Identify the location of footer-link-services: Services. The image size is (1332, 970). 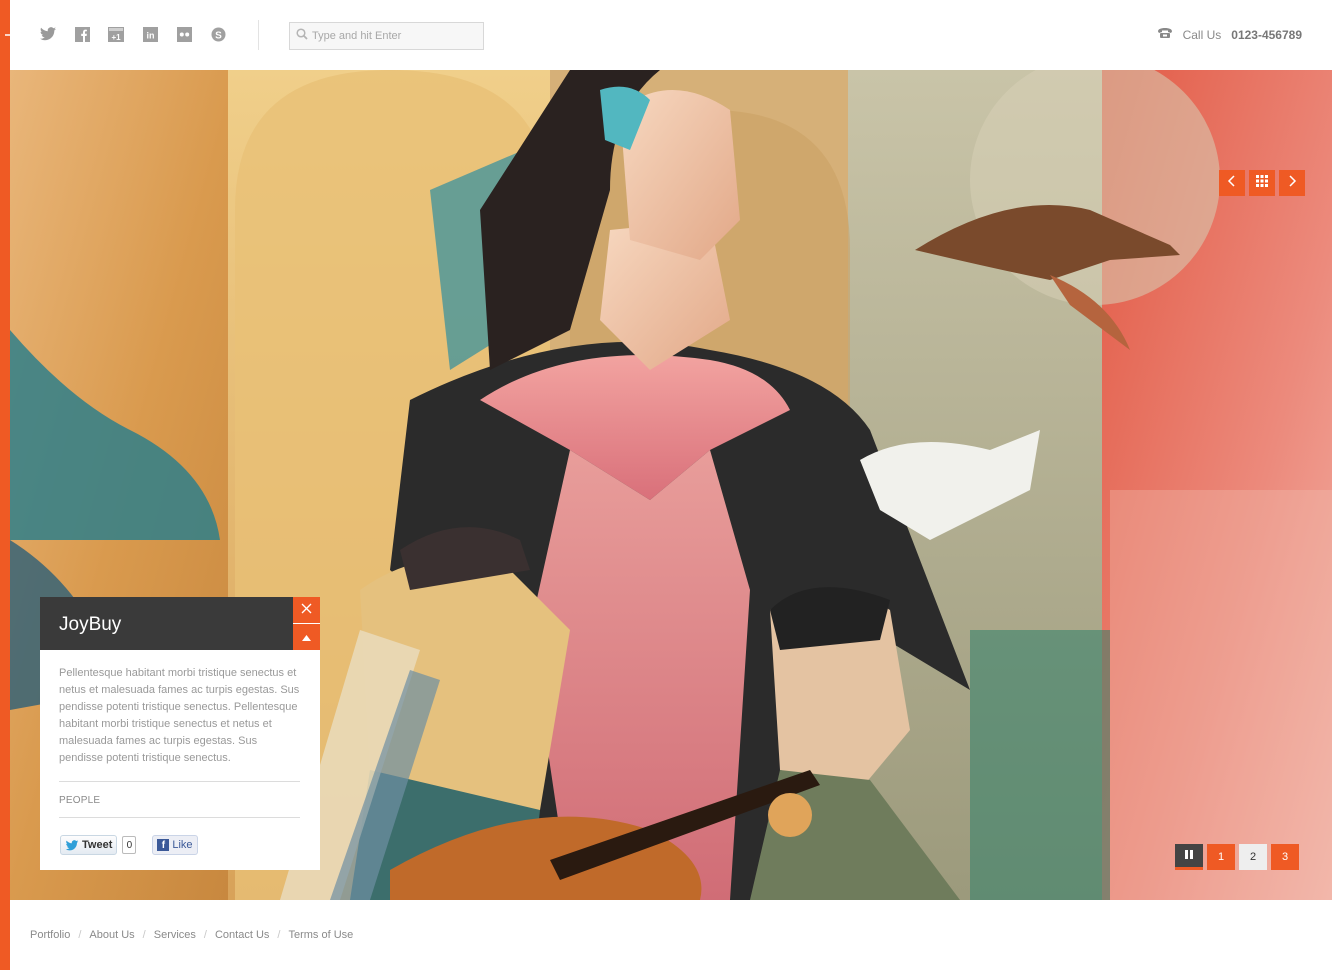
(175, 935).